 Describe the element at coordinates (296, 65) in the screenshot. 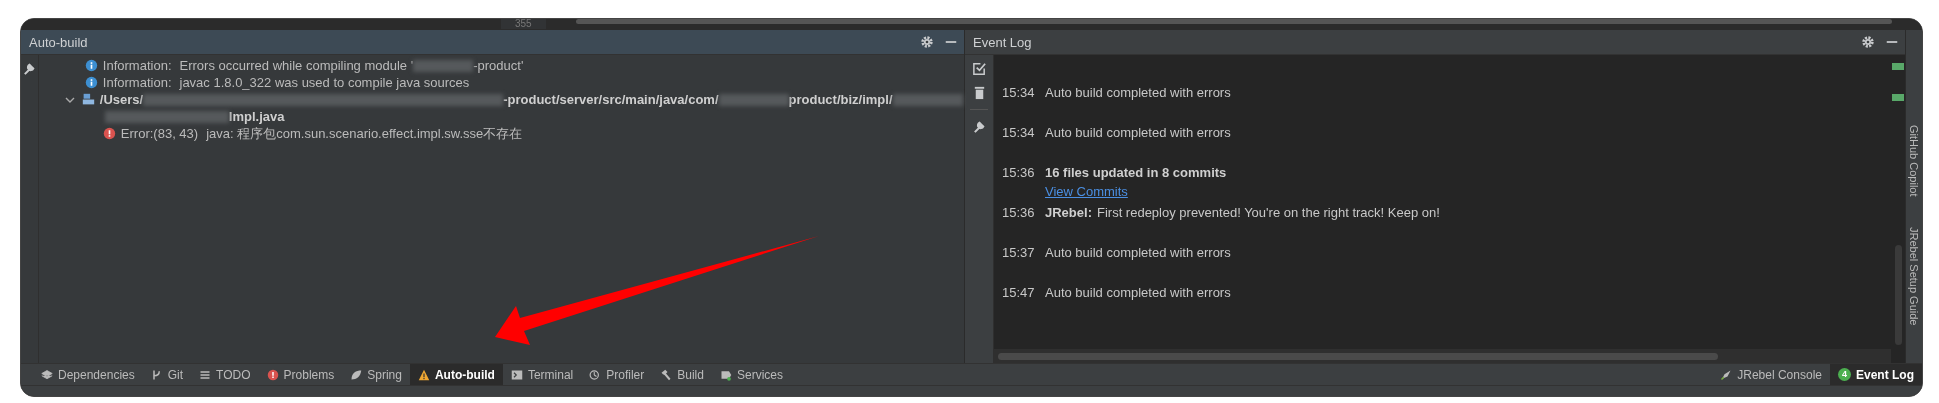

I see `message-text: Errors occurred while compiling module '` at that location.